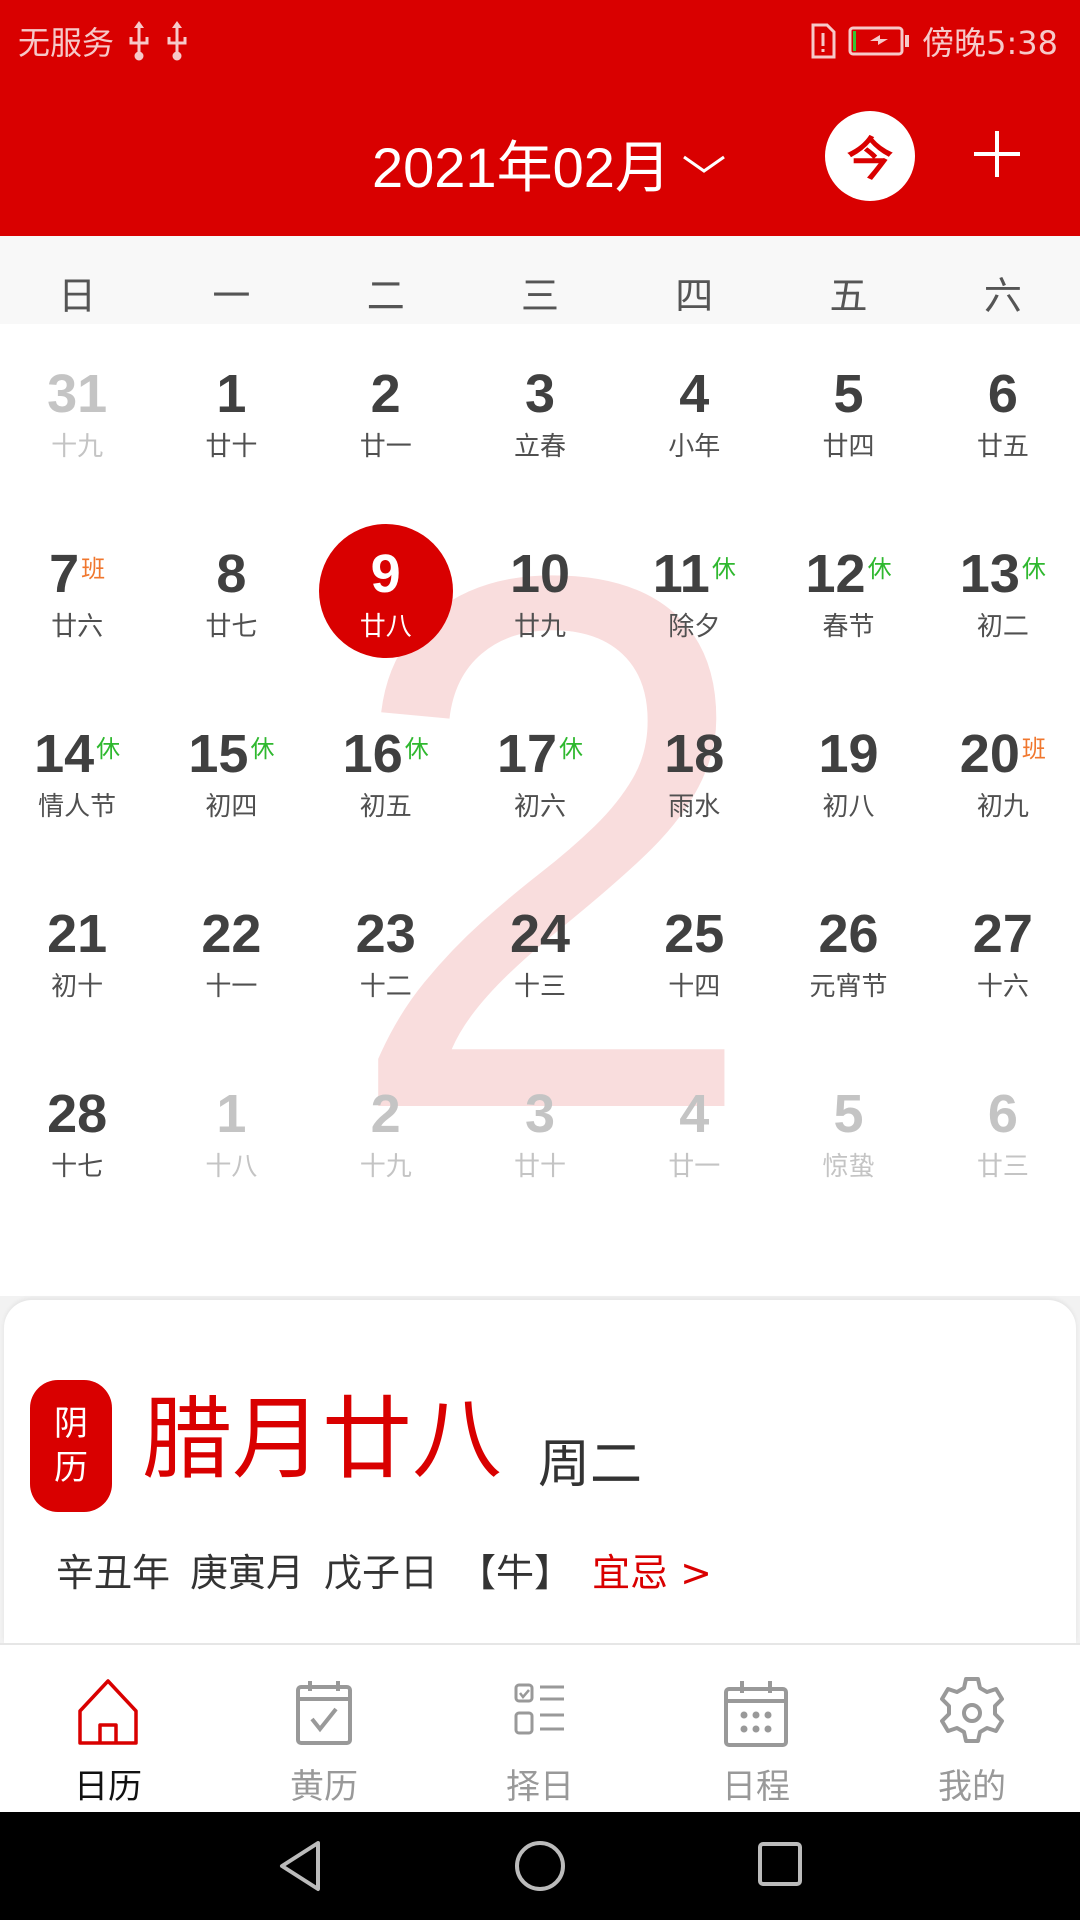  What do you see at coordinates (324, 1713) in the screenshot?
I see `calendar-check-icon` at bounding box center [324, 1713].